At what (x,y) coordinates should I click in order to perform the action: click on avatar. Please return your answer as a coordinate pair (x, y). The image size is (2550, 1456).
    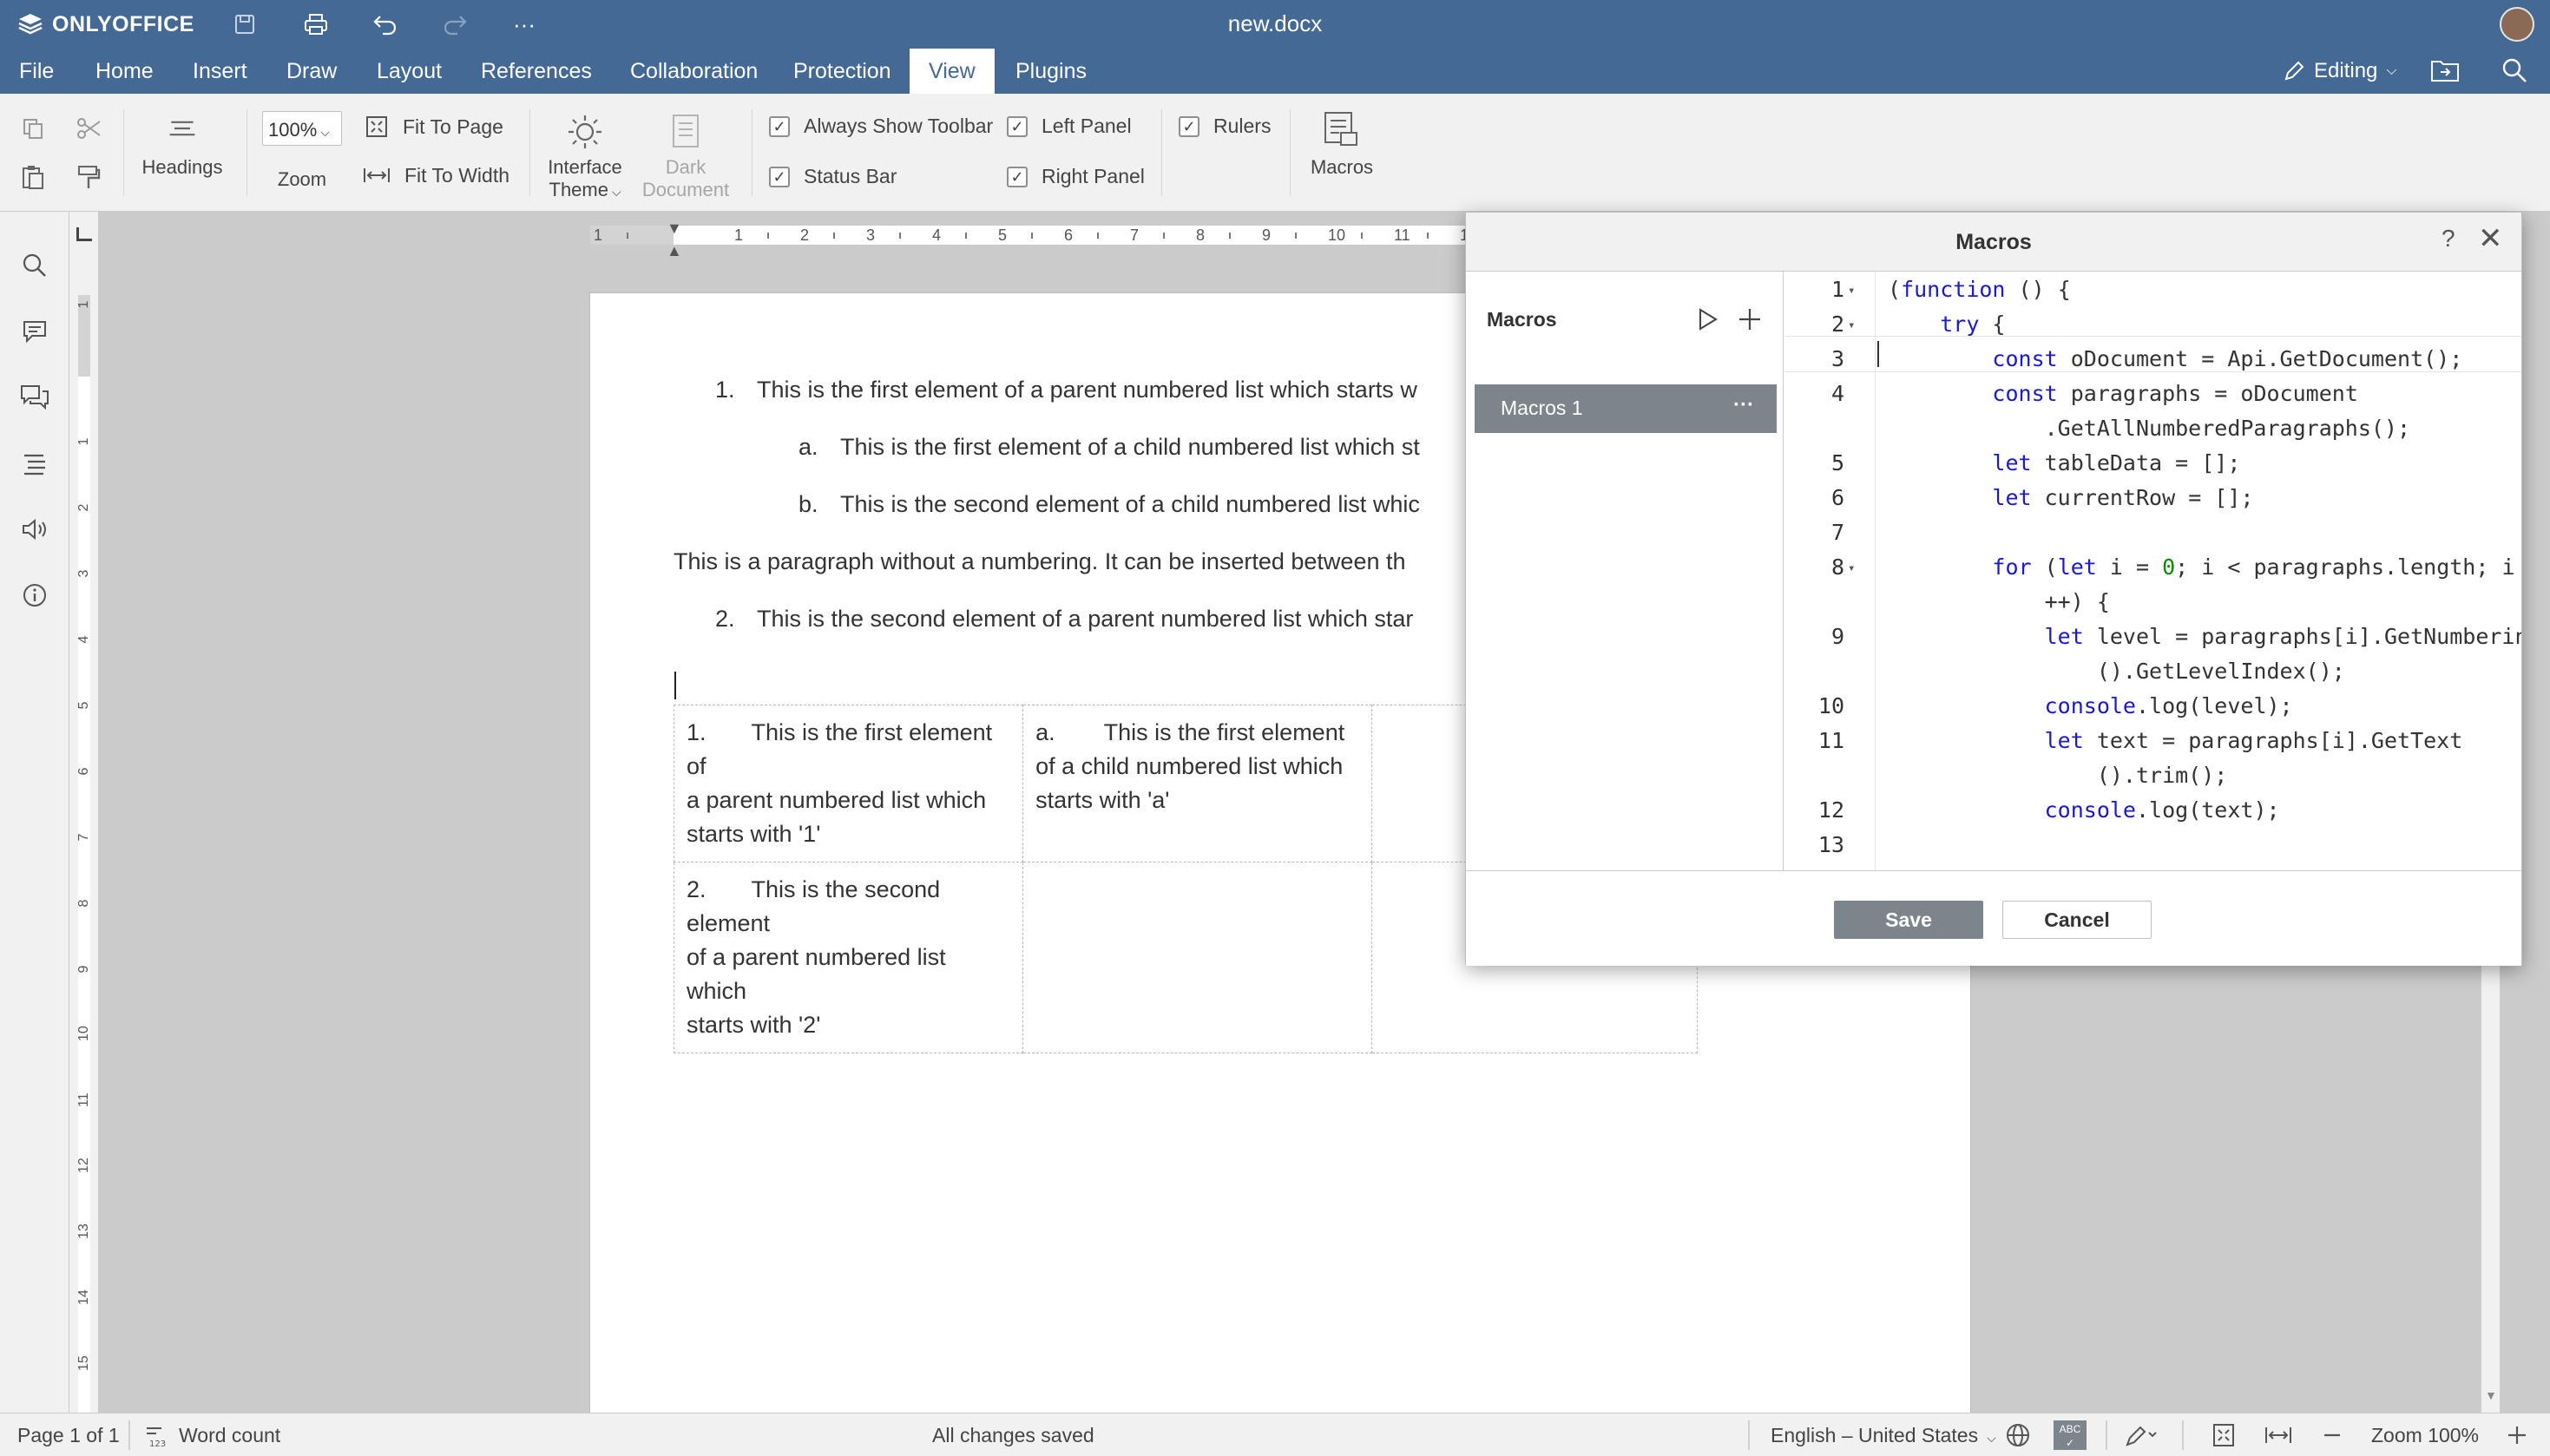
    Looking at the image, I should click on (2517, 24).